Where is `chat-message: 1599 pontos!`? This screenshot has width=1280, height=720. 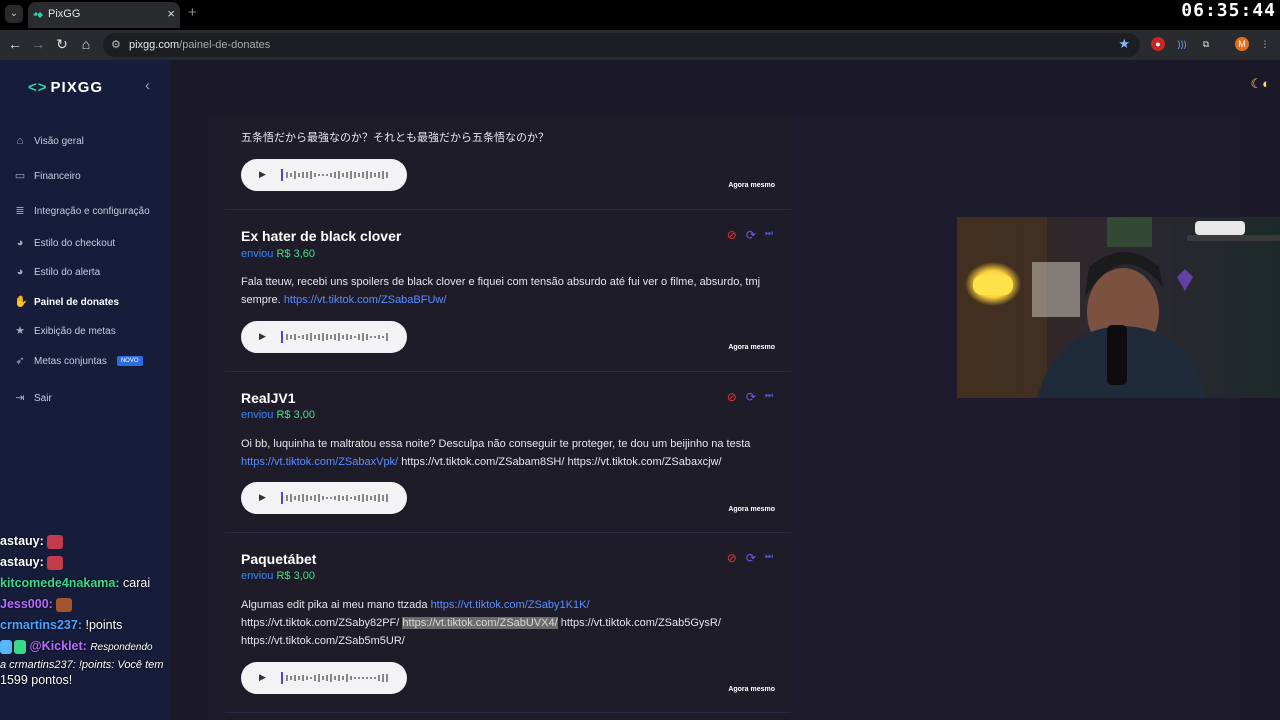
chat-message: 1599 pontos! is located at coordinates (36, 680).